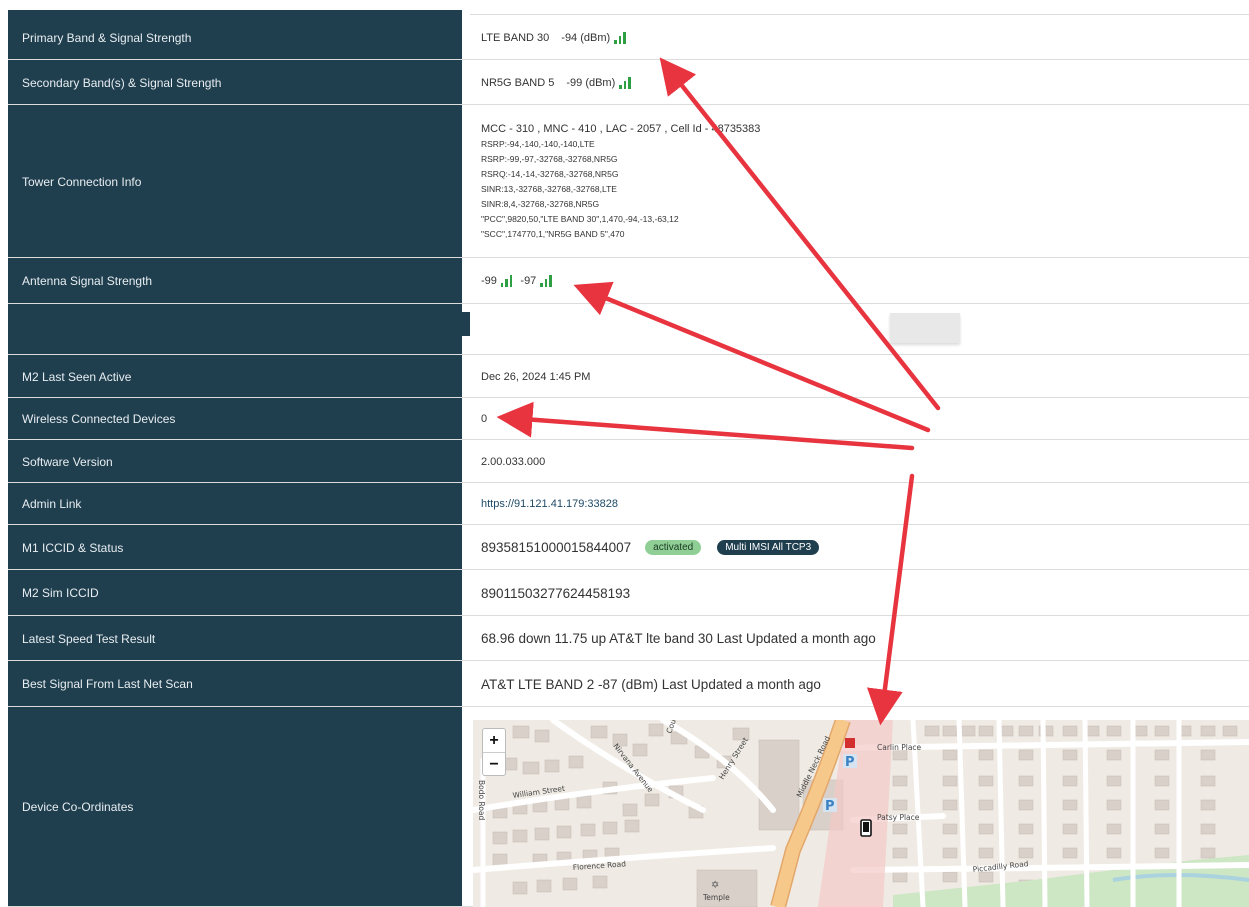 This screenshot has height=907, width=1249. I want to click on device-location-icon, so click(866, 828).